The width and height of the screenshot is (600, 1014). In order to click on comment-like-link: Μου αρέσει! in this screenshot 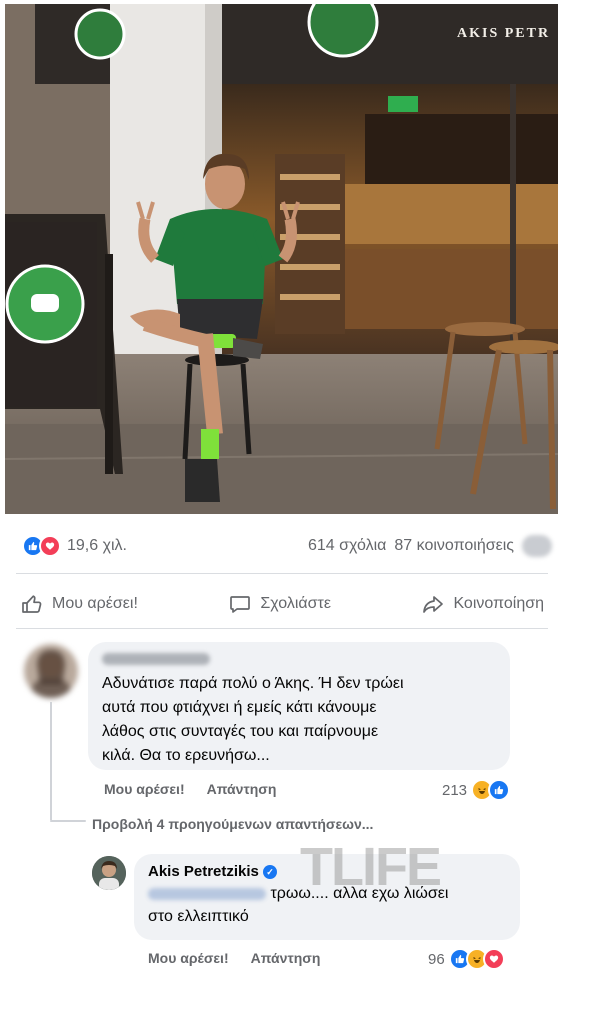, I will do `click(144, 789)`.